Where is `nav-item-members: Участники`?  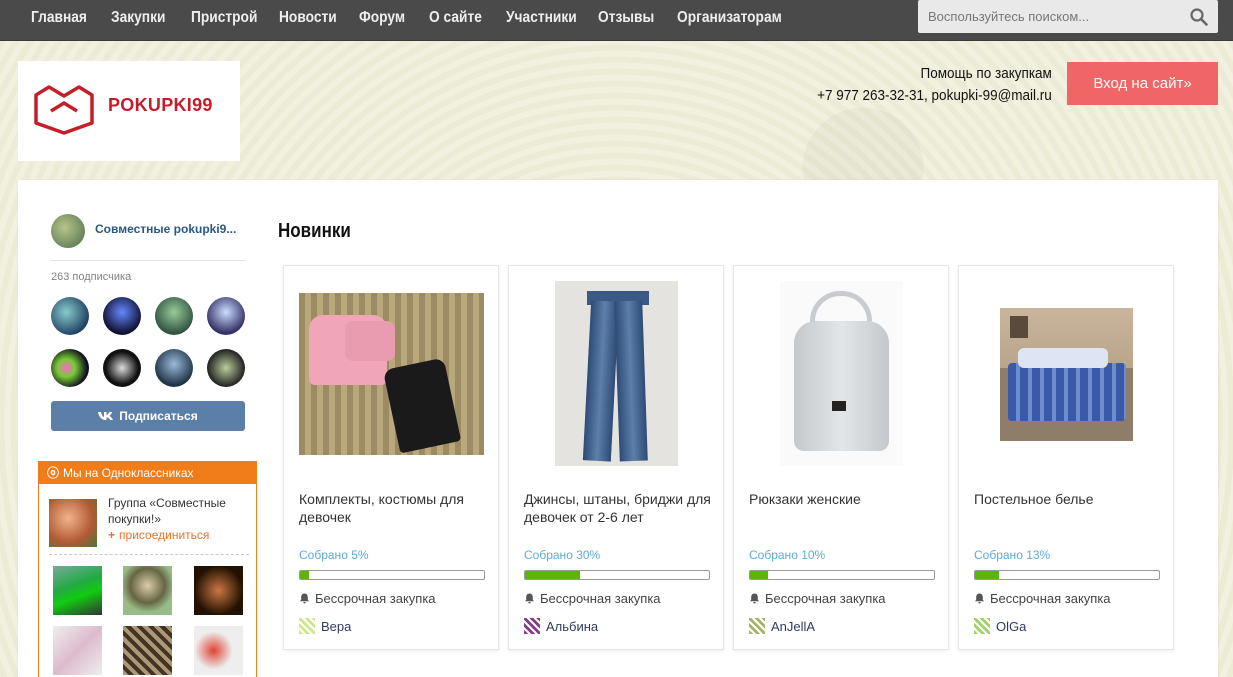 nav-item-members: Участники is located at coordinates (541, 18).